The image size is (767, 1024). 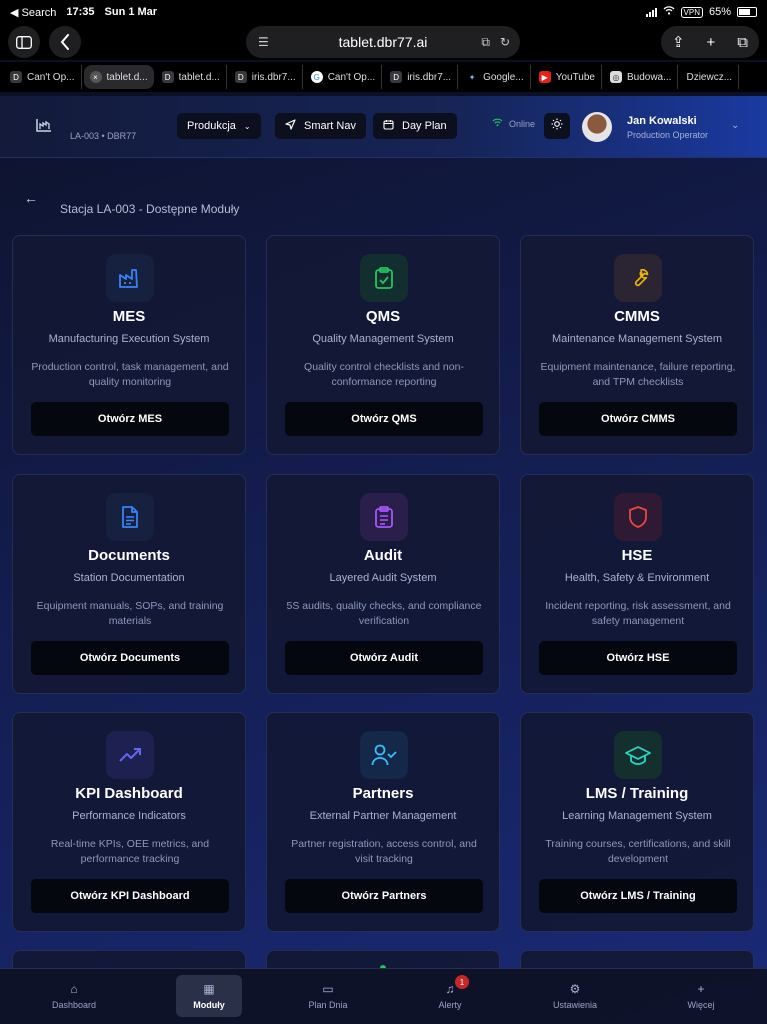 I want to click on url-text: tablet.dbr77.ai, so click(x=383, y=42).